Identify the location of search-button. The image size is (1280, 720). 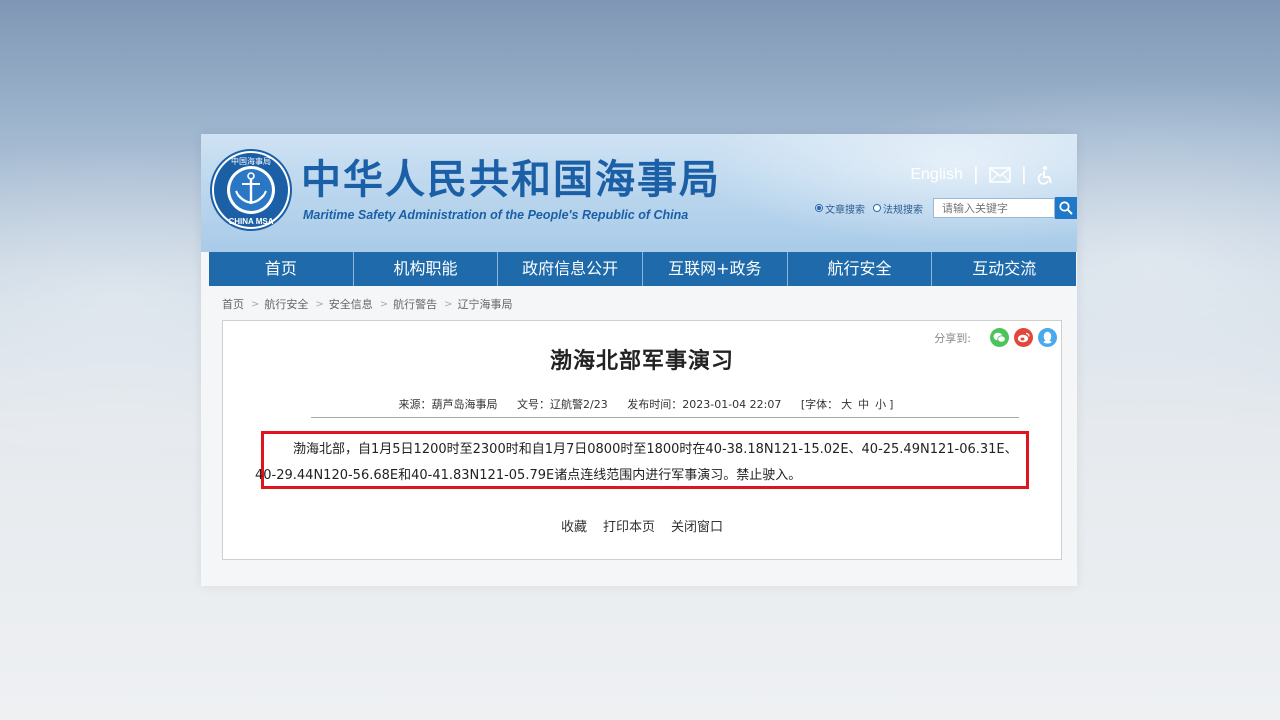
(1066, 208).